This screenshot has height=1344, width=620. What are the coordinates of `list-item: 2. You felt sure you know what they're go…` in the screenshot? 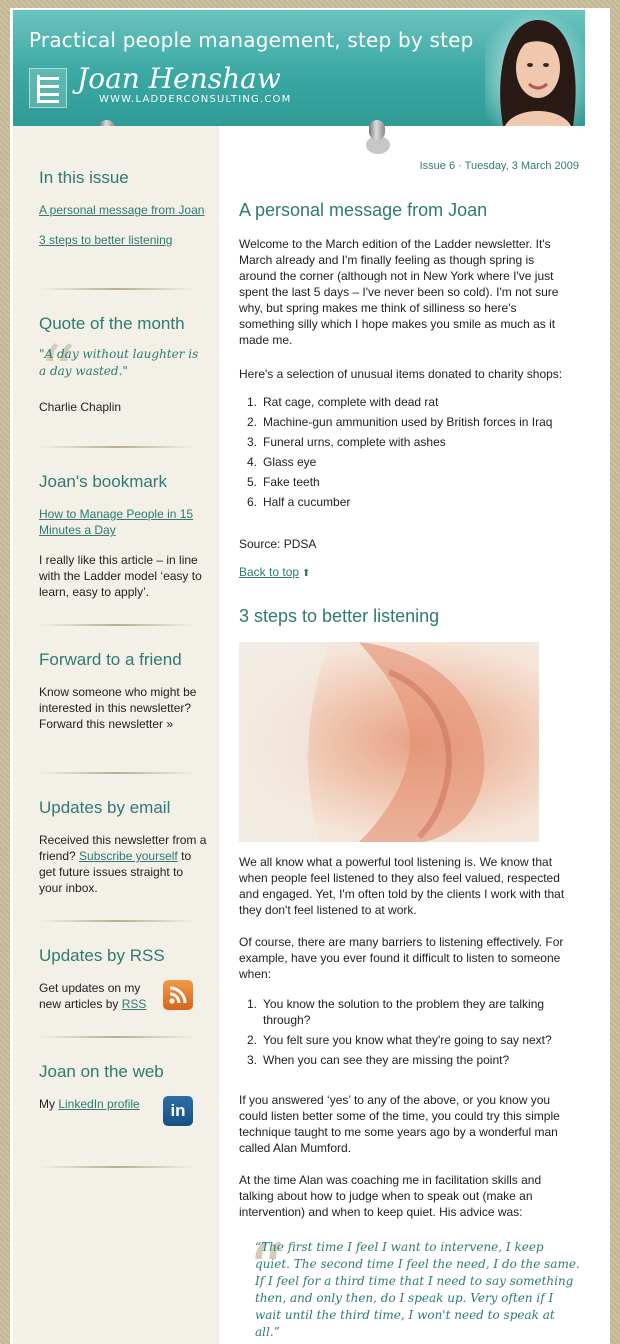 It's located at (399, 1040).